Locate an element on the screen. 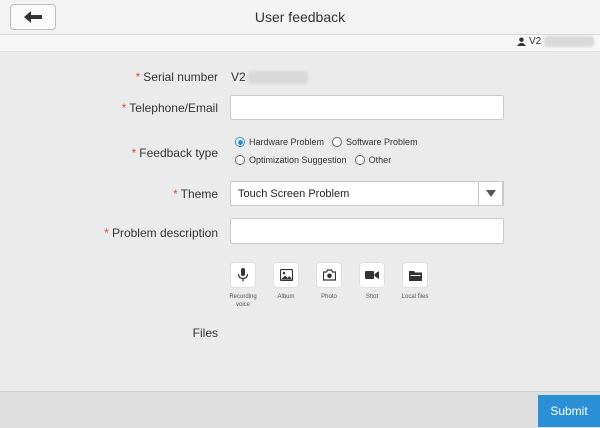  page-title: User feedback is located at coordinates (300, 17).